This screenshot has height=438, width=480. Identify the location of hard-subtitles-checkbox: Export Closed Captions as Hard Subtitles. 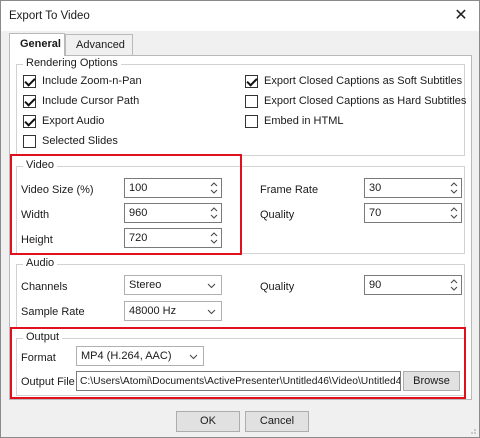
(355, 101).